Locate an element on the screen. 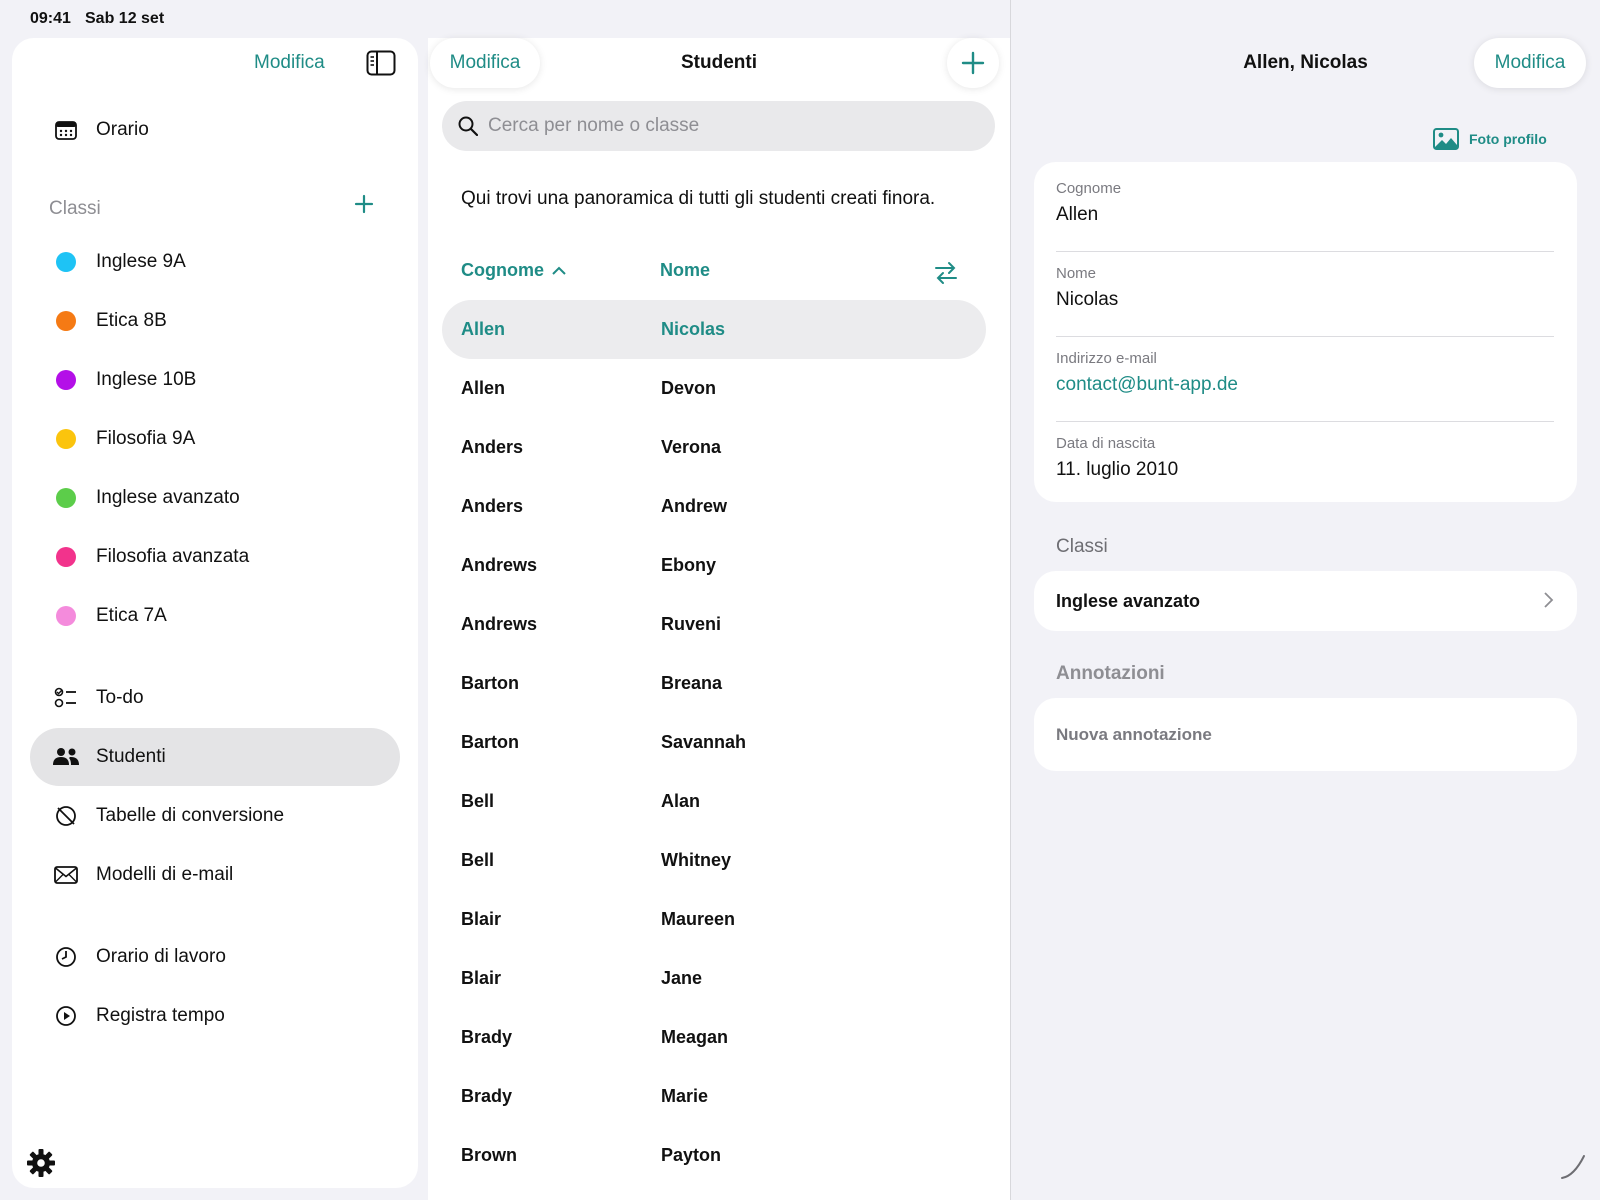 The height and width of the screenshot is (1200, 1600). sidebar-item-todo: To-do is located at coordinates (215, 698).